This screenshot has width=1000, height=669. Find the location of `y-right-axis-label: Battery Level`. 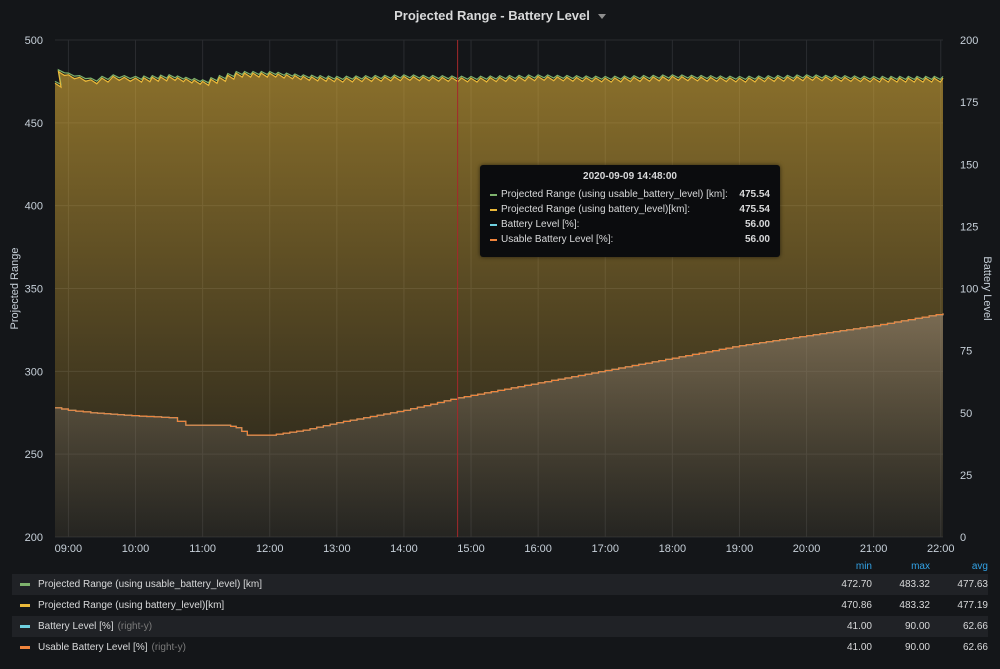

y-right-axis-label: Battery Level is located at coordinates (987, 288).